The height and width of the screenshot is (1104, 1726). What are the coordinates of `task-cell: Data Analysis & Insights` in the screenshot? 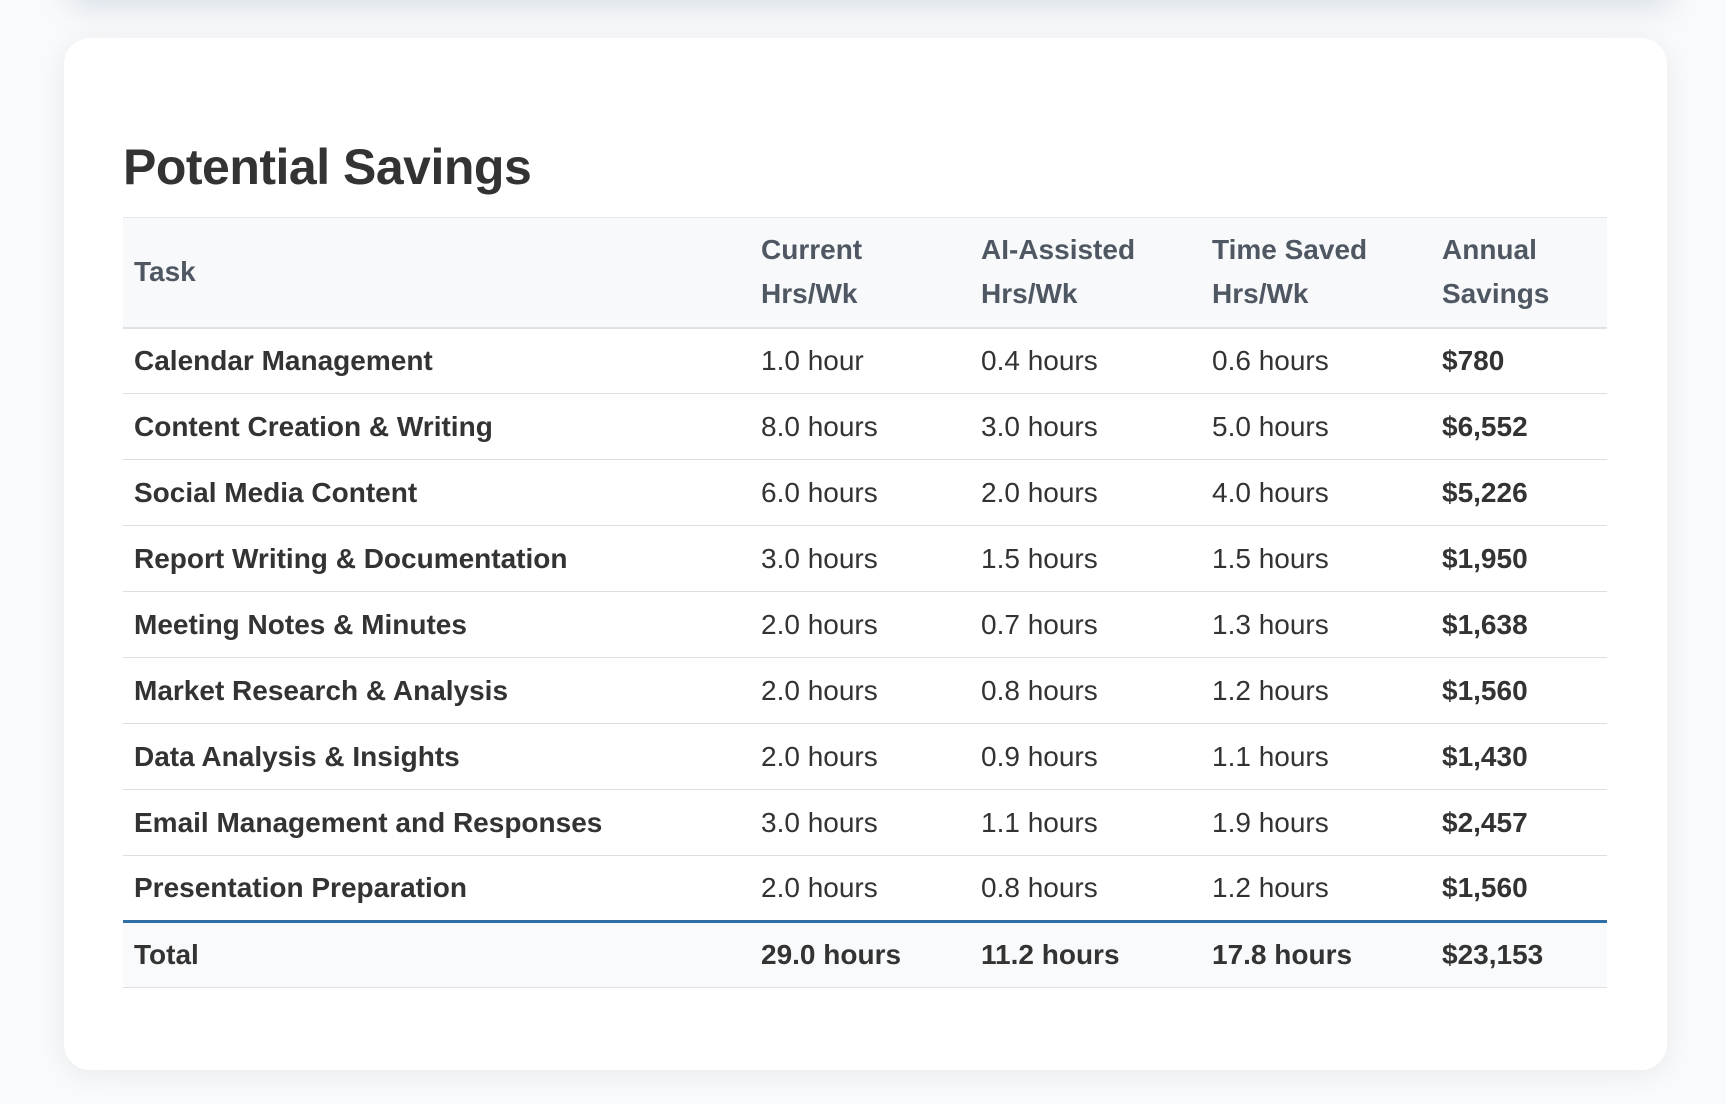 It's located at (436, 756).